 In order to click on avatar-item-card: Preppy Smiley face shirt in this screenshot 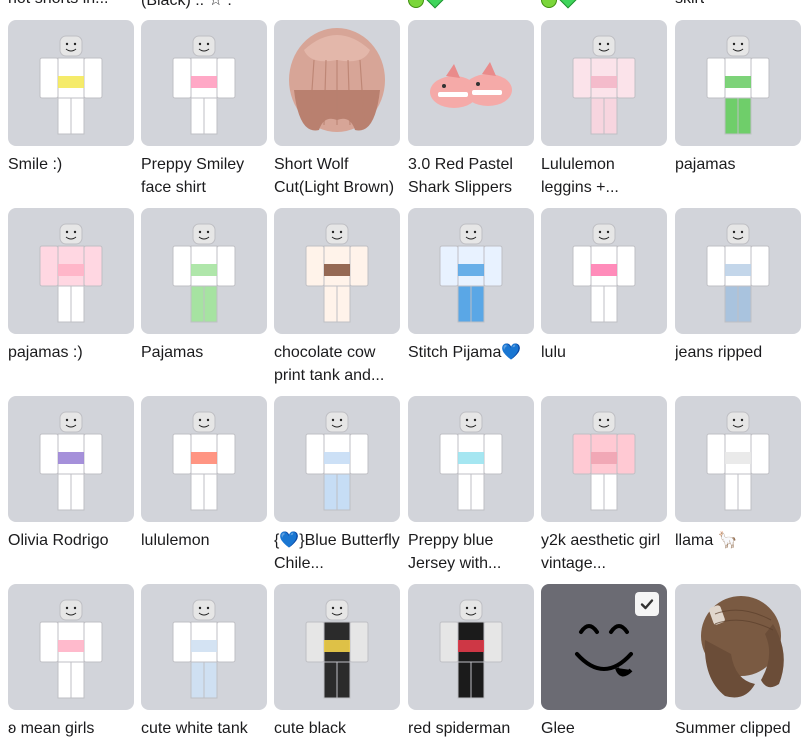, I will do `click(204, 109)`.